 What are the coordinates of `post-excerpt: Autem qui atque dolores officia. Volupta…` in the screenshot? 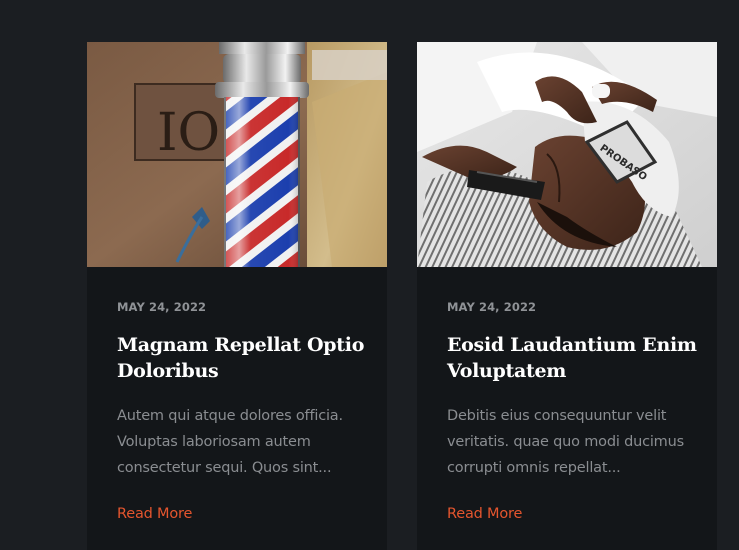 It's located at (230, 442).